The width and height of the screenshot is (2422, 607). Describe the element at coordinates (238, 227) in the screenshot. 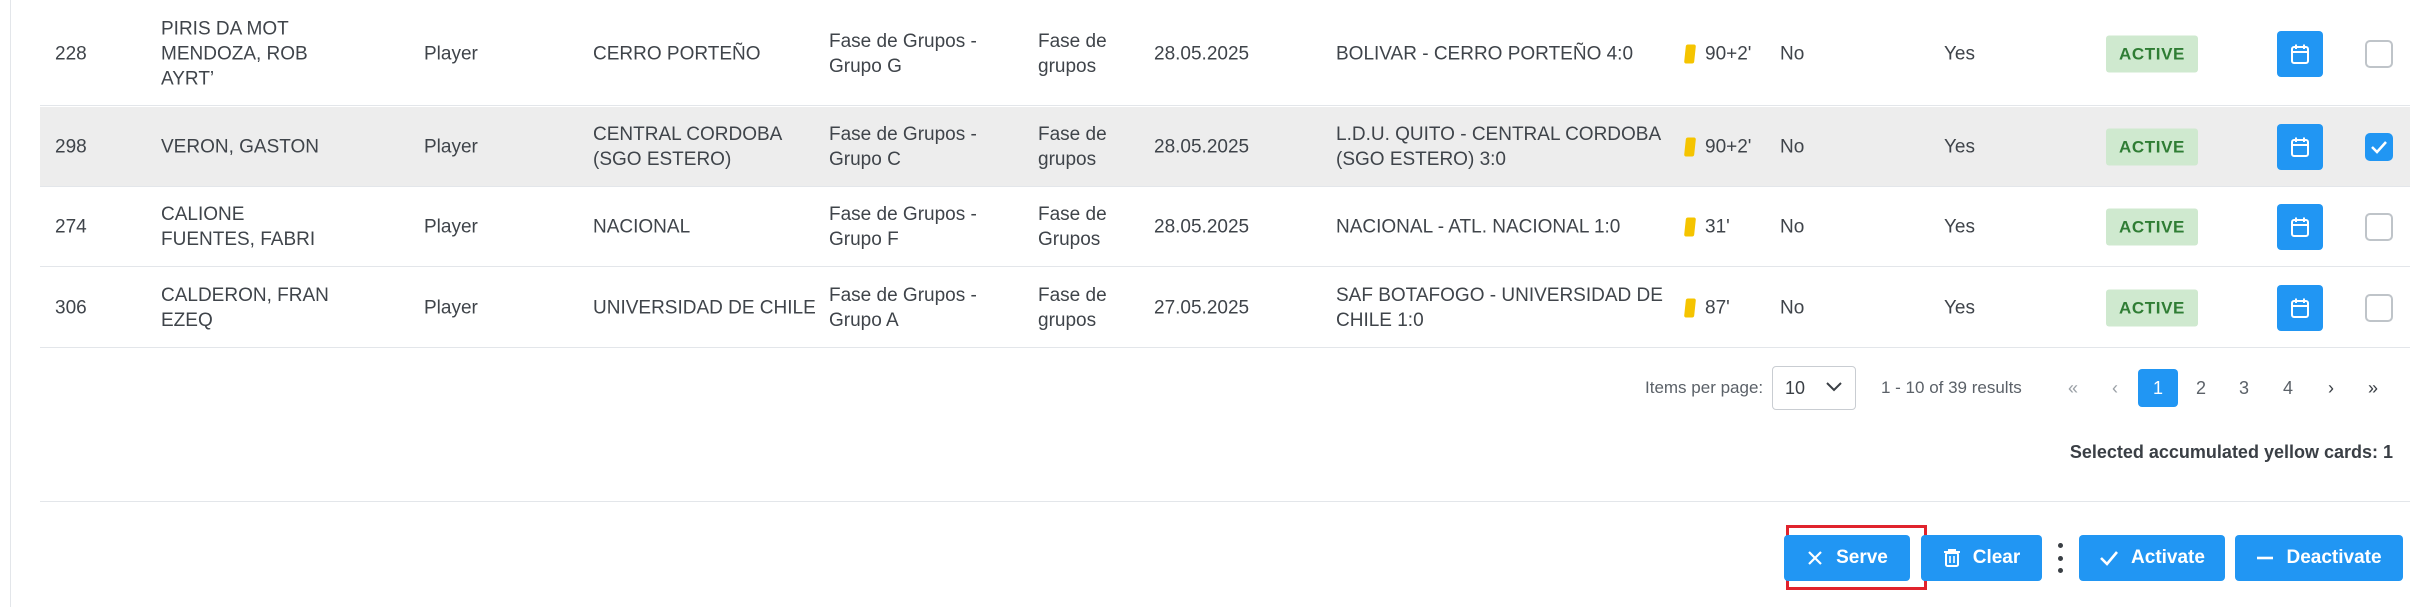

I see `name-cell: CALIONE FUENTES, FABRI` at that location.